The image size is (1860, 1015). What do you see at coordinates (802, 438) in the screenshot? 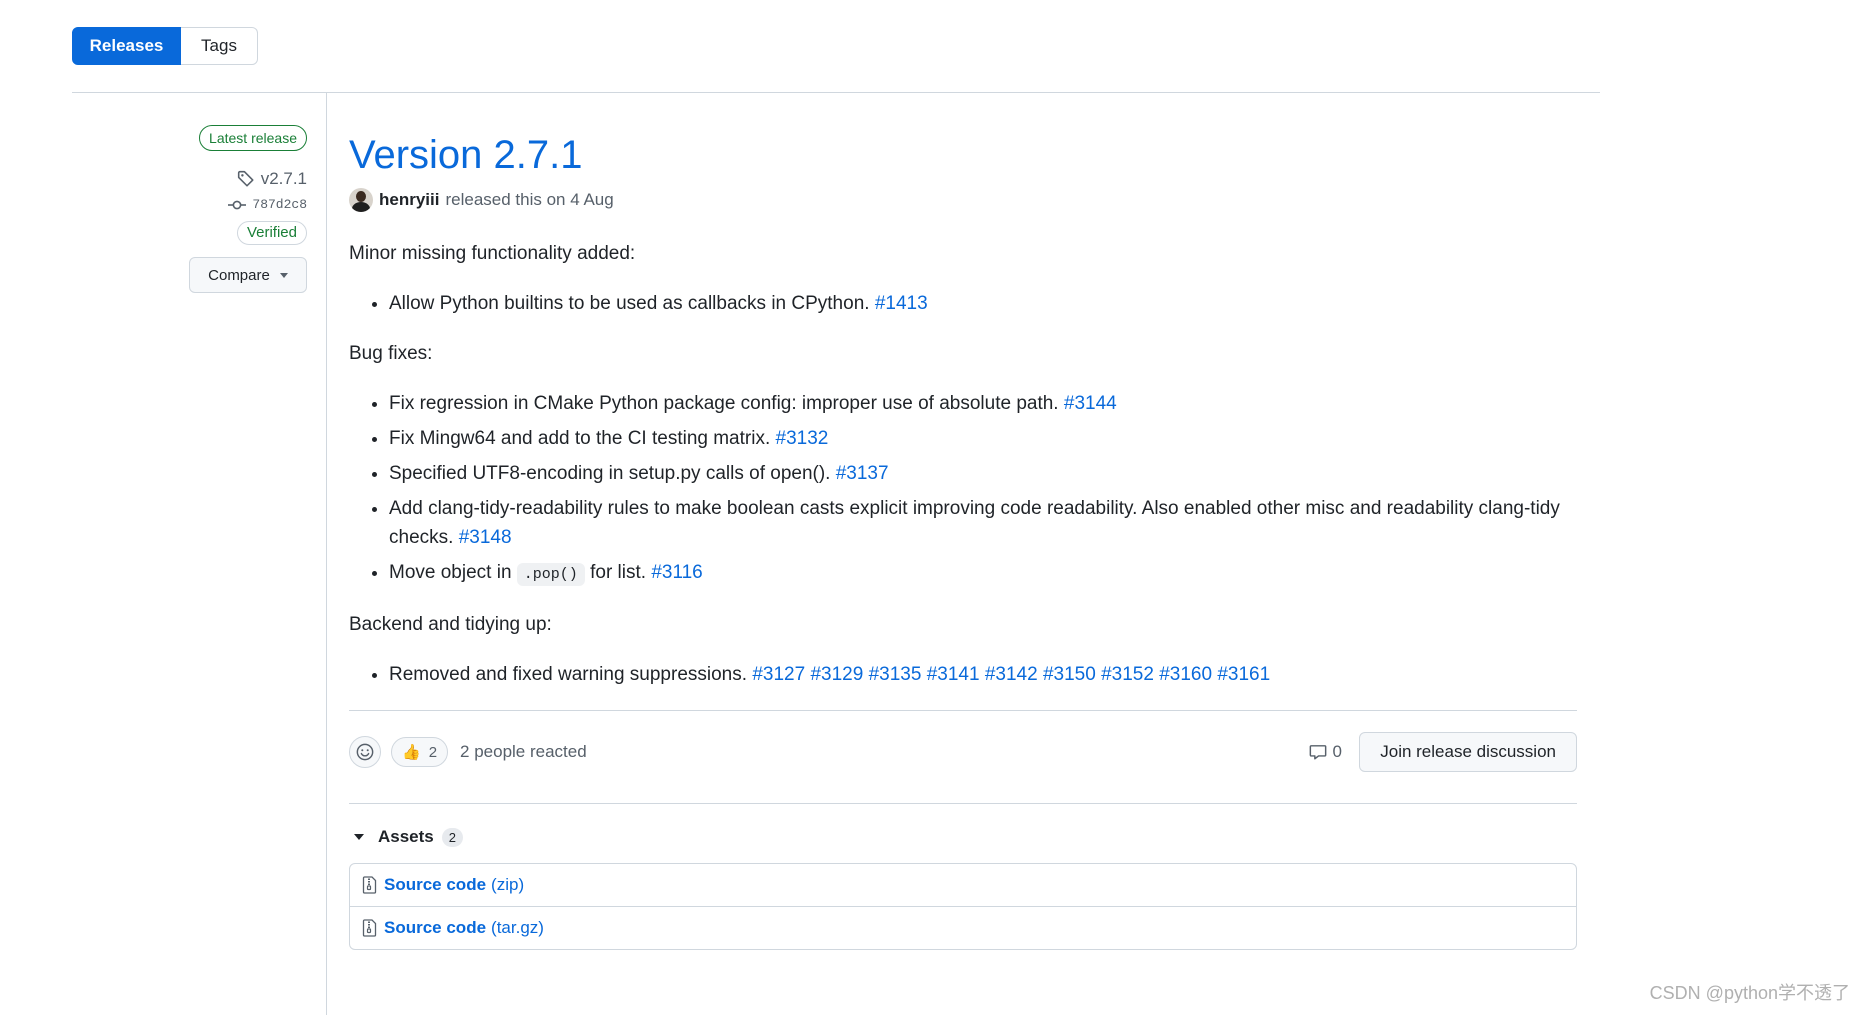
I see `issue-link: #3132` at bounding box center [802, 438].